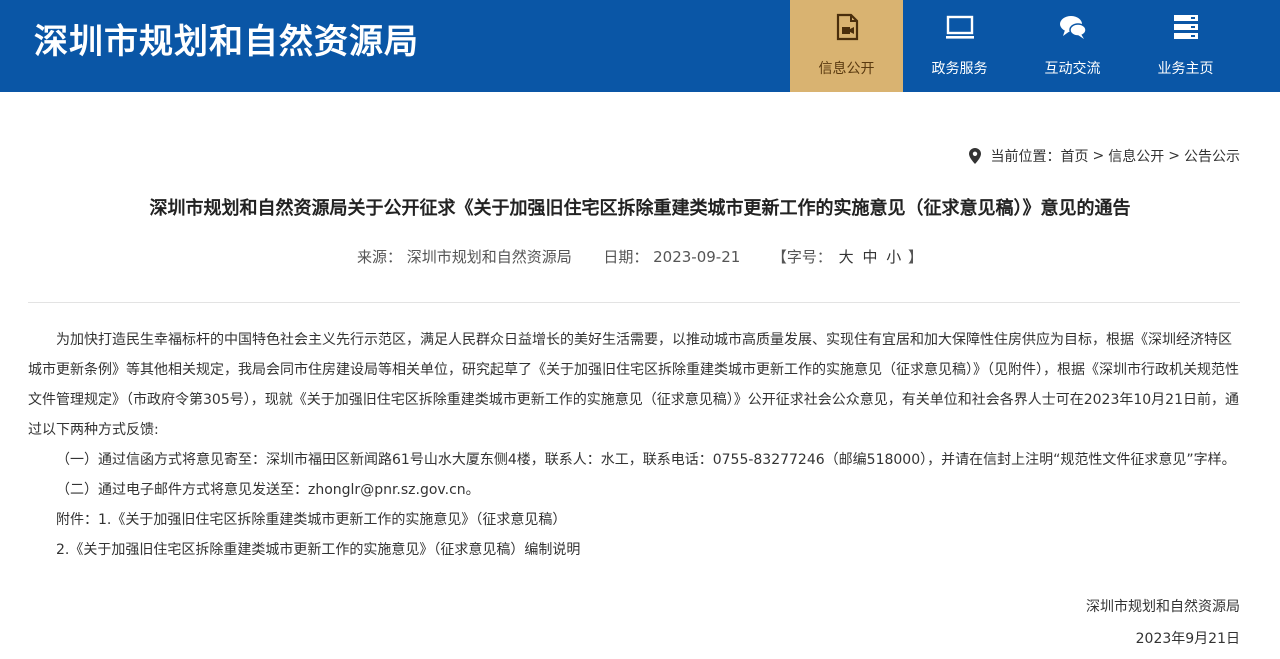  Describe the element at coordinates (634, 550) in the screenshot. I see `attachment-2-link: 2.《关于加强旧住宅区拆除重建类城市更新工作的实施意见》（征求意见稿）编制说明` at that location.